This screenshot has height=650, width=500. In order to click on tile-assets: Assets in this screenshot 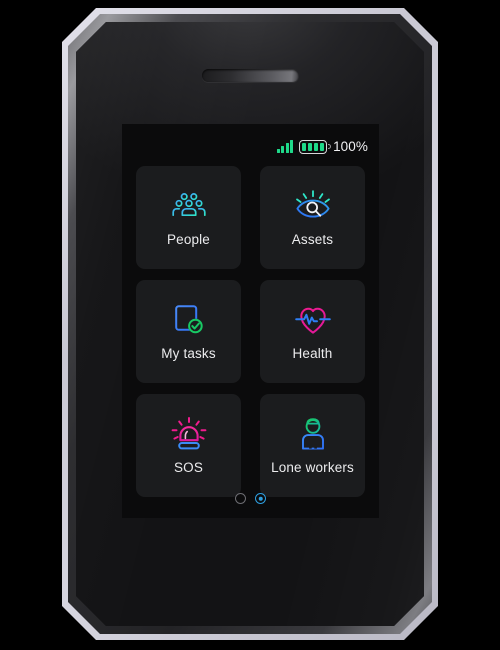, I will do `click(312, 217)`.